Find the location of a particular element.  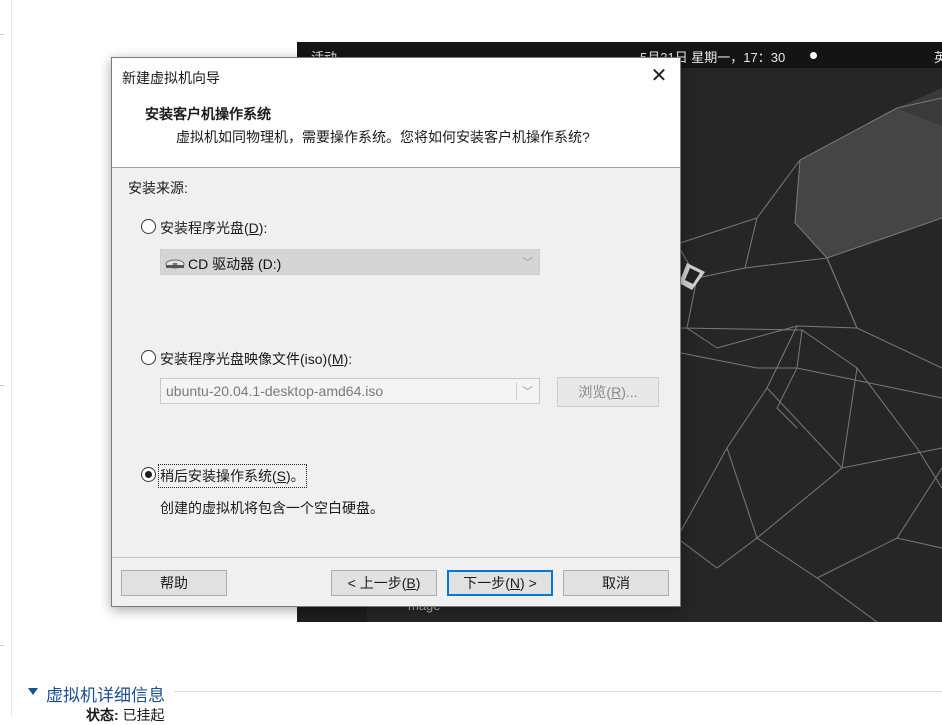

option-mnemonic: D is located at coordinates (253, 228).